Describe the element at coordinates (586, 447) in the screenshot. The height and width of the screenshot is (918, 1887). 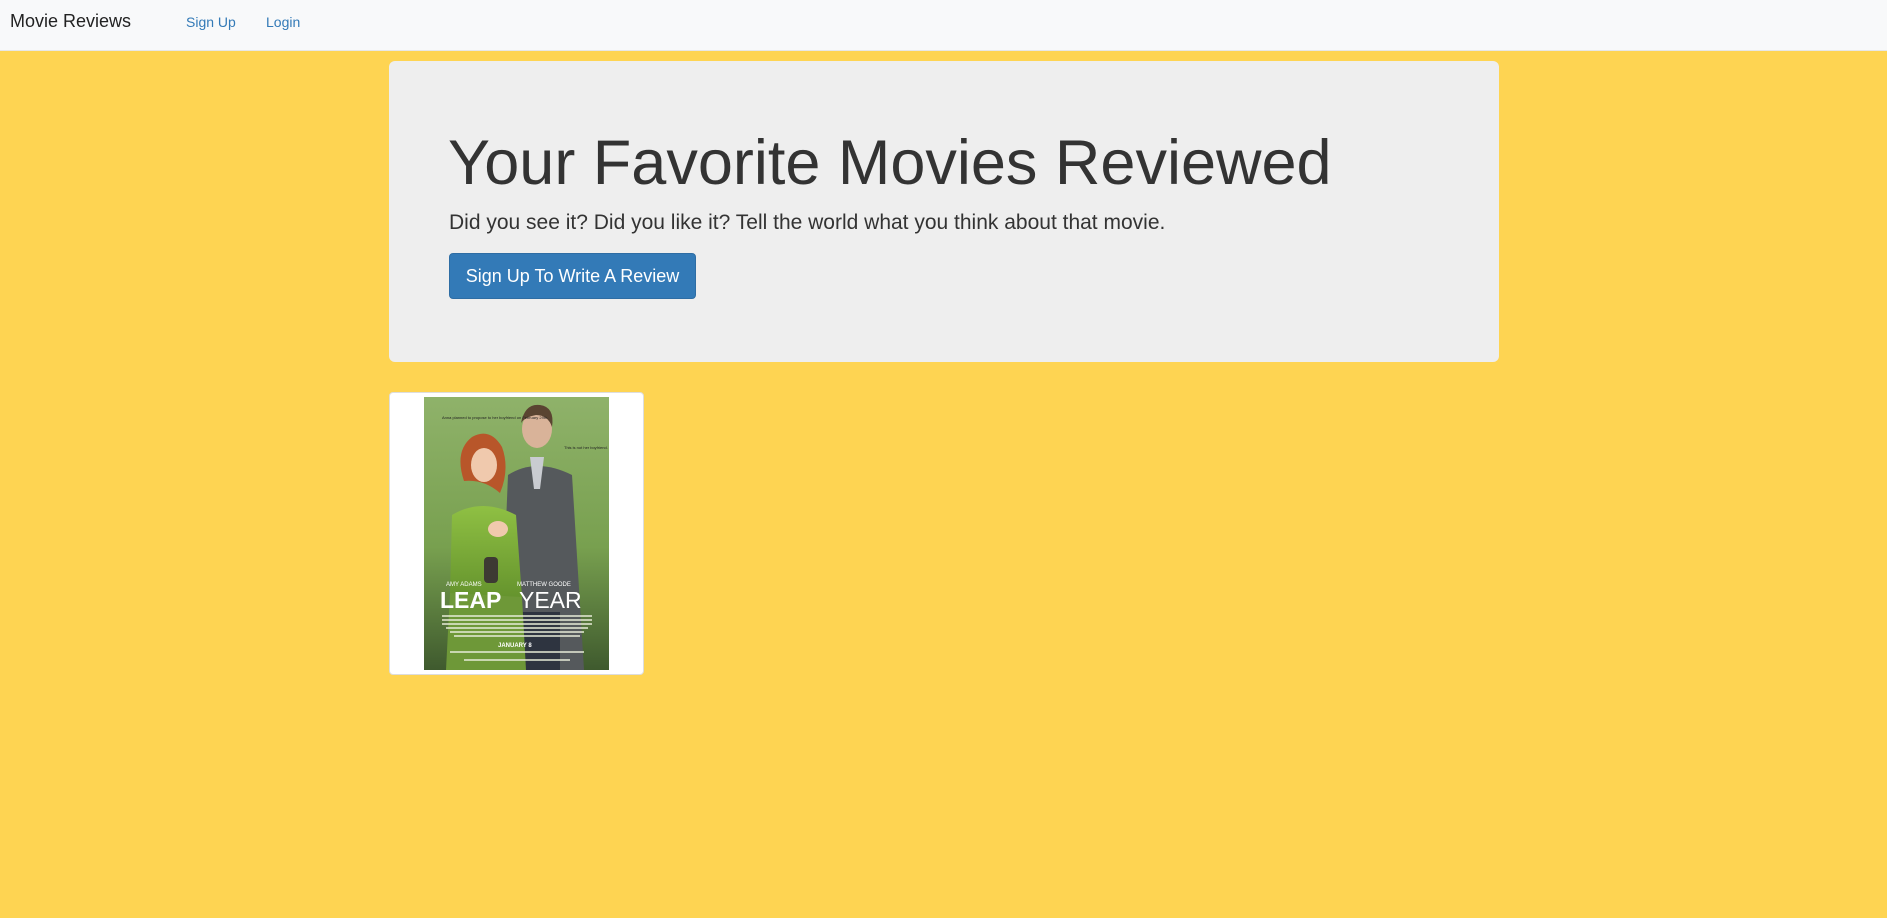
I see `poster-tagline-right: This is not her boyfriend.` at that location.